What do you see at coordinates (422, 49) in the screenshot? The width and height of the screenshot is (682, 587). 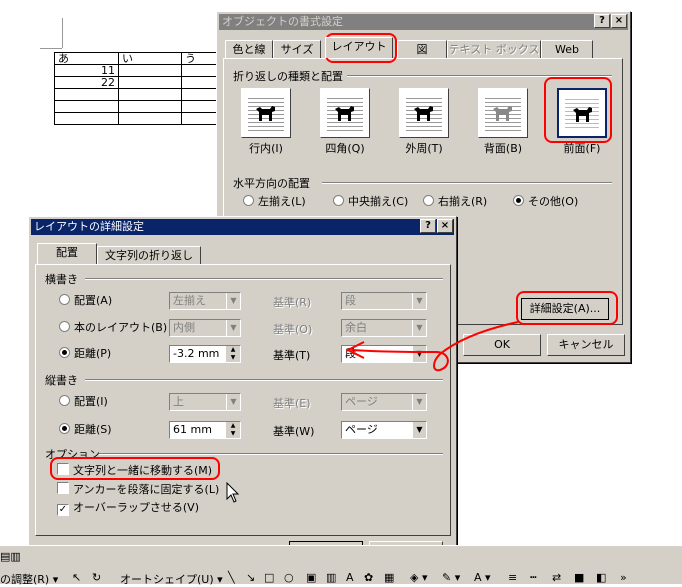 I see `tab-picture: 図` at bounding box center [422, 49].